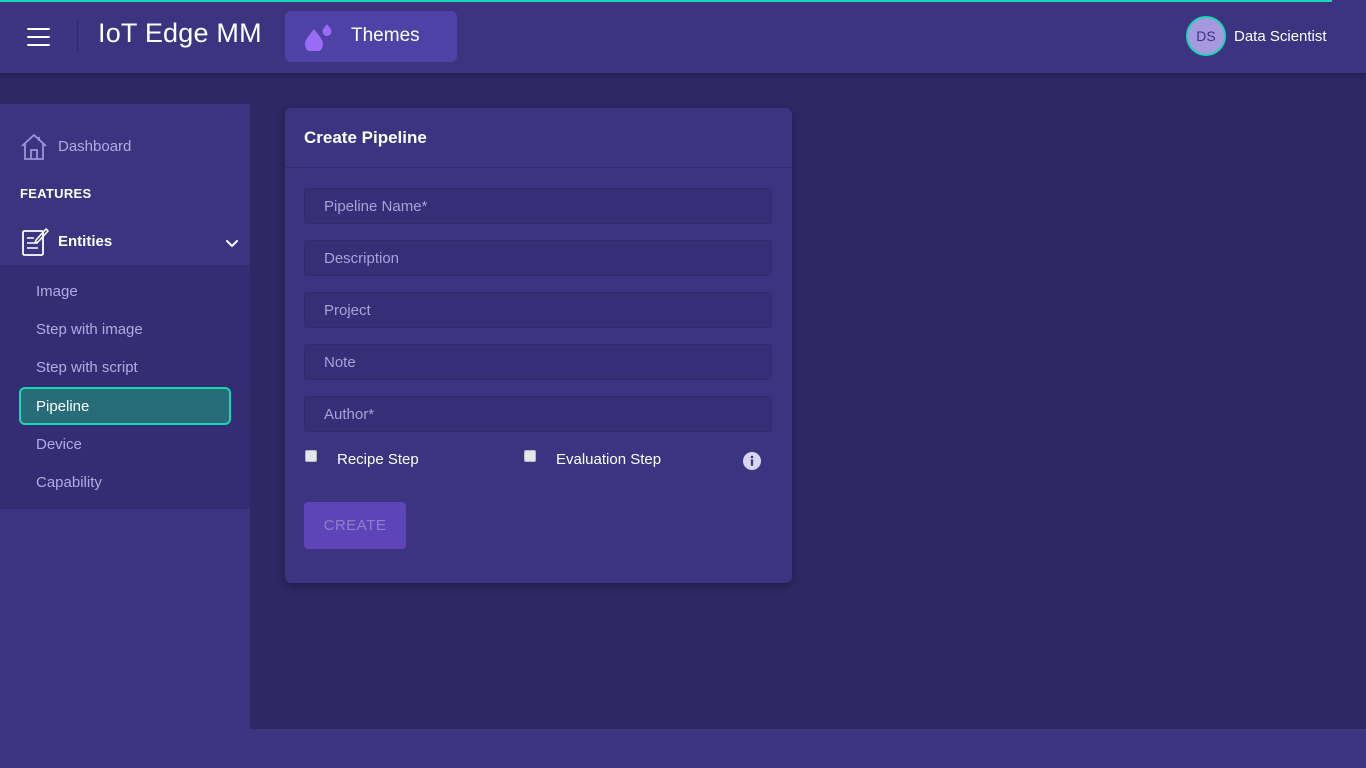  Describe the element at coordinates (85, 241) in the screenshot. I see `sidebar-item-label: Entities` at that location.